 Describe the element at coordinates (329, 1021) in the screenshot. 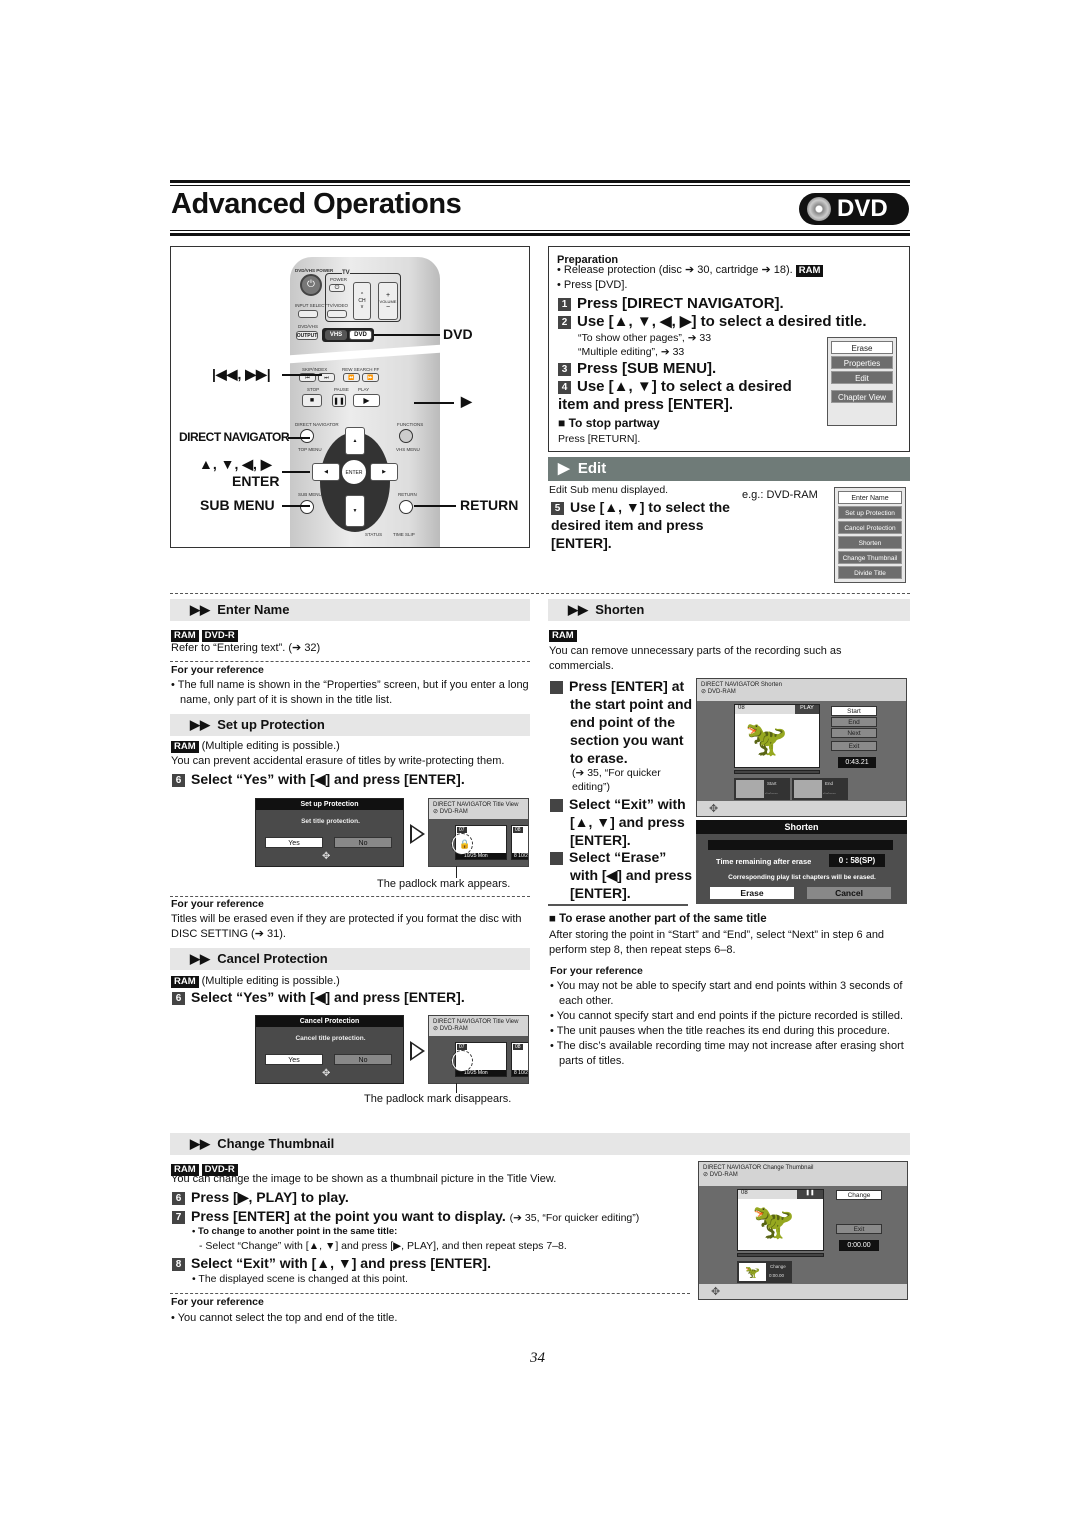

I see `dialog-title: Cancel Protection` at that location.